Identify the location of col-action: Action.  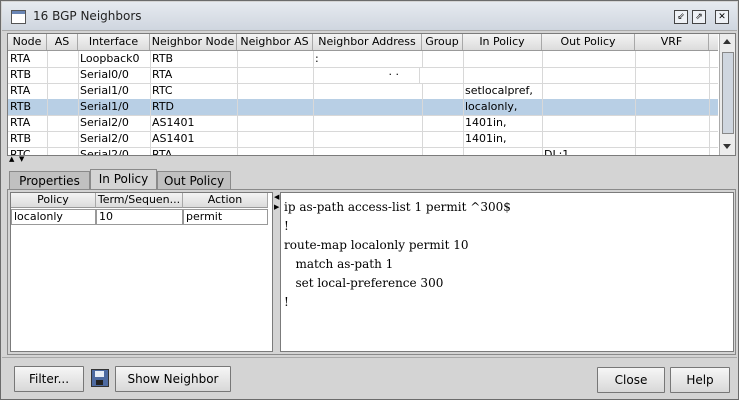
(225, 200).